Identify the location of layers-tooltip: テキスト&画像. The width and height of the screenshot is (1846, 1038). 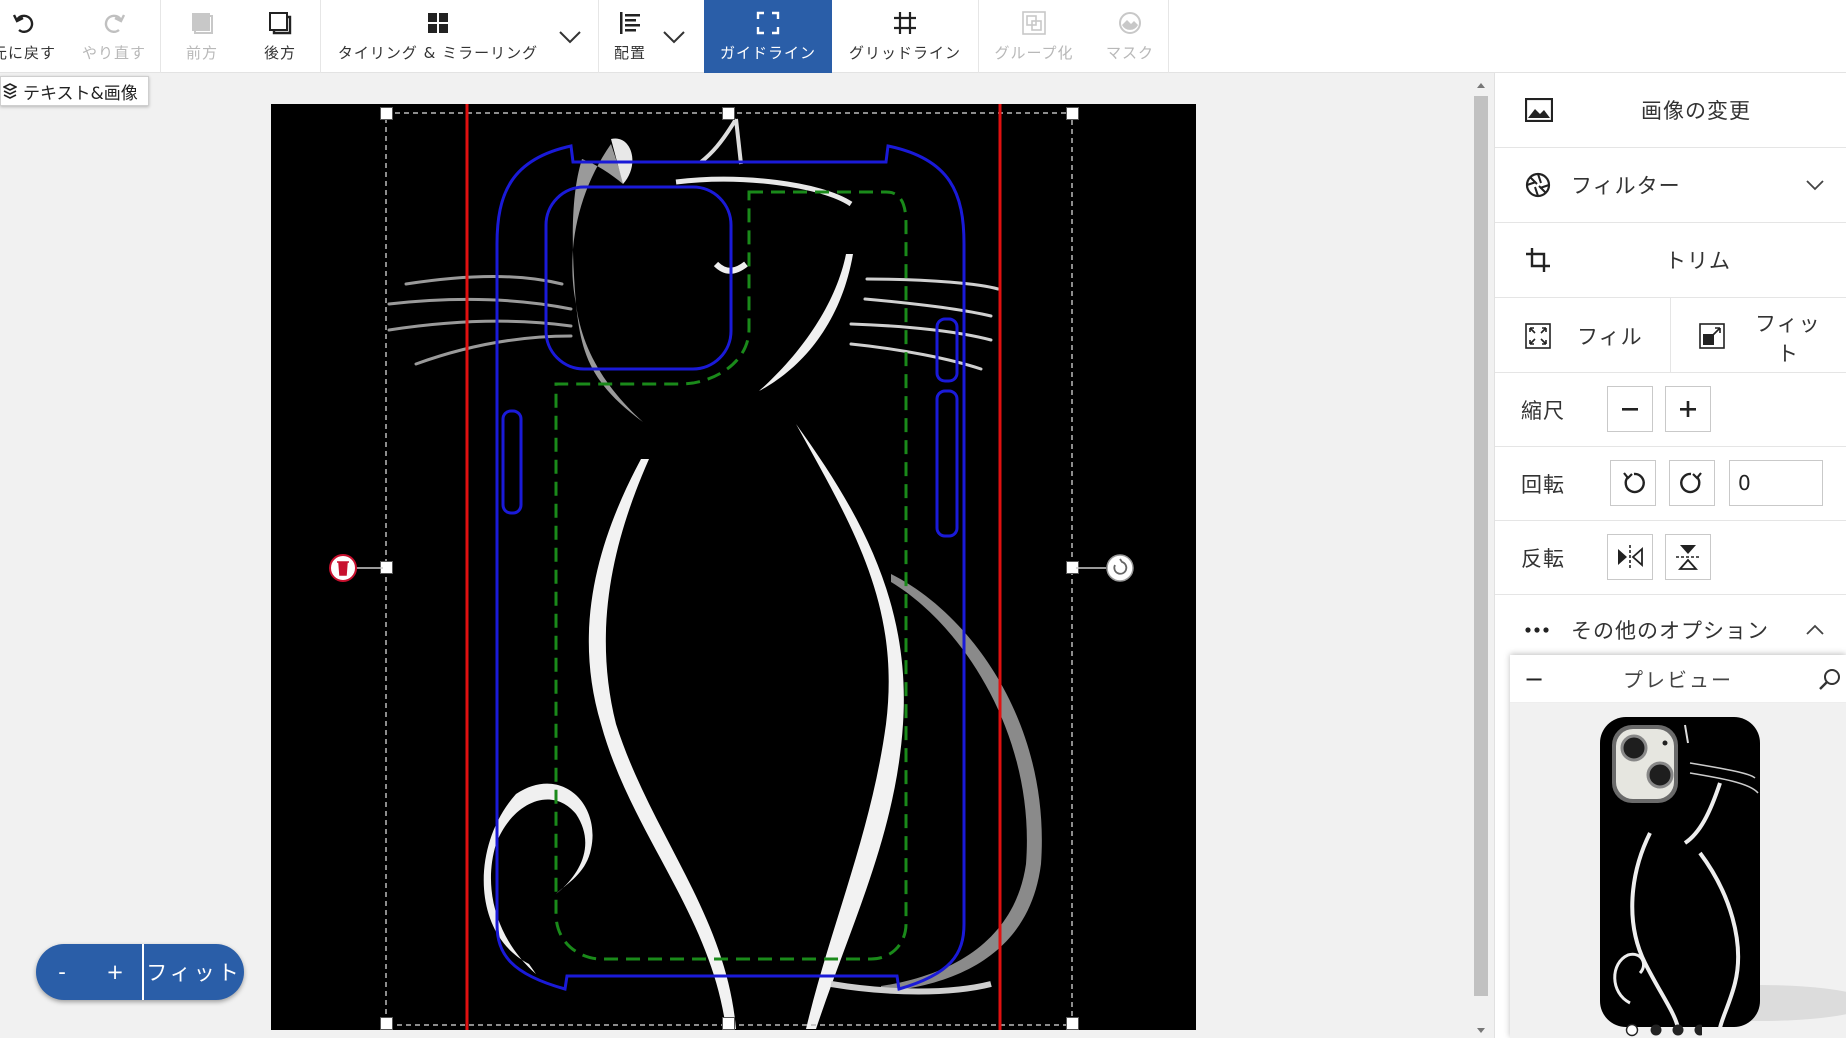
(74, 91).